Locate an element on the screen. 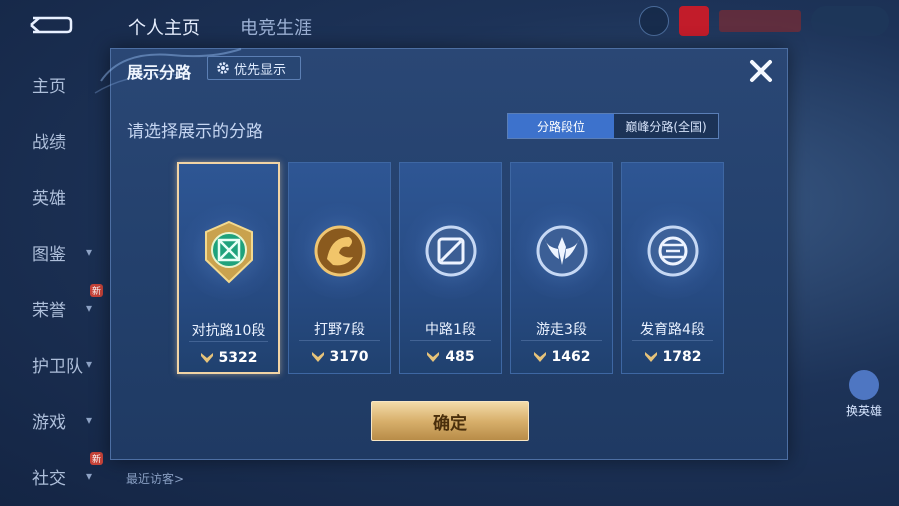 The image size is (899, 506). lane-points: 5322 is located at coordinates (228, 358).